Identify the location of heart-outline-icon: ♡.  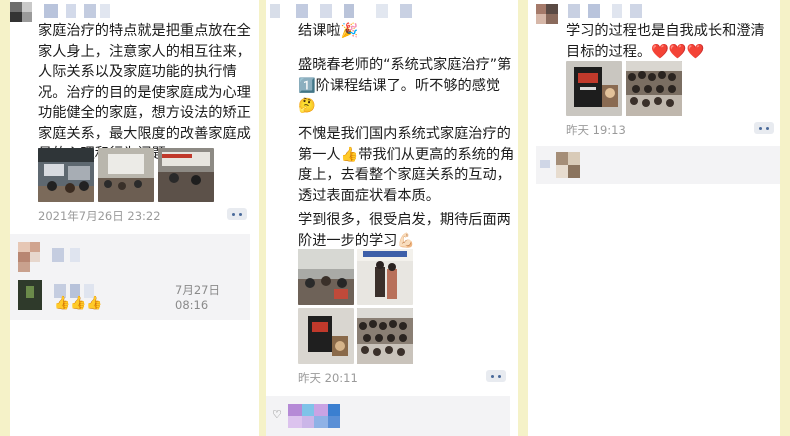
(277, 414).